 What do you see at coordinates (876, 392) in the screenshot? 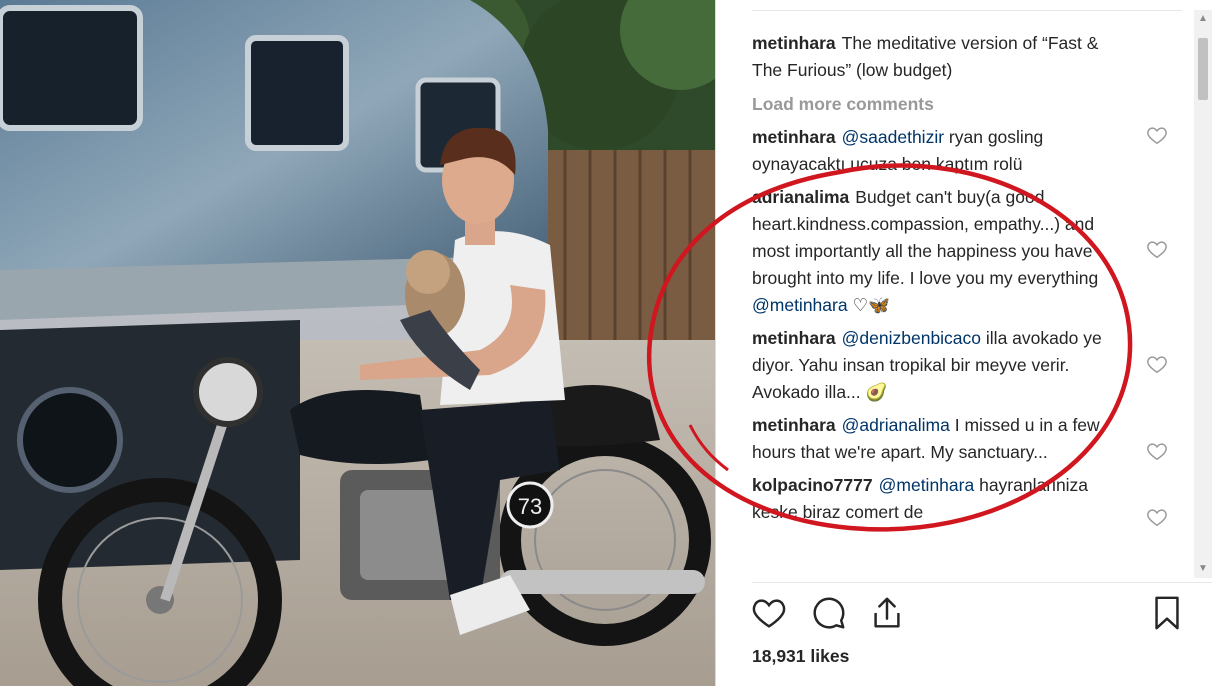
I see `comment-emoji: 🥑` at bounding box center [876, 392].